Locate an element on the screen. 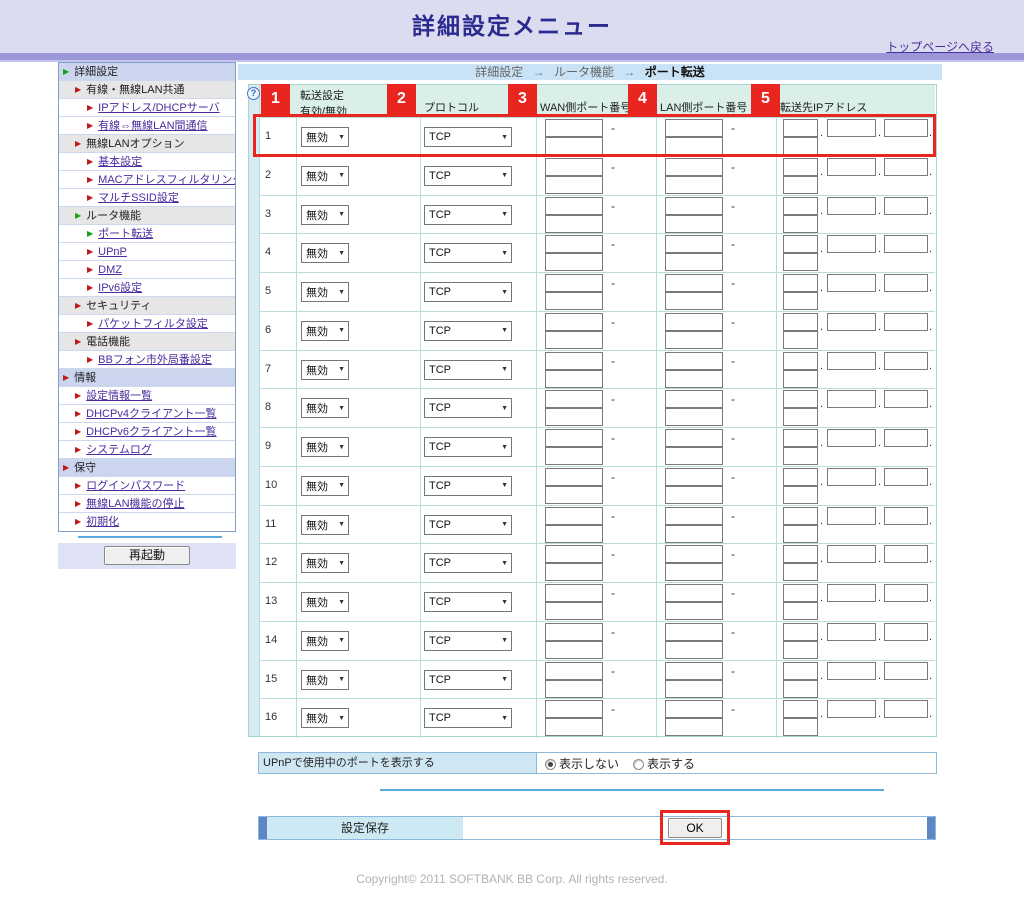 Image resolution: width=1024 pixels, height=904 pixels. sidebar-item: ▶ DMZ is located at coordinates (147, 270).